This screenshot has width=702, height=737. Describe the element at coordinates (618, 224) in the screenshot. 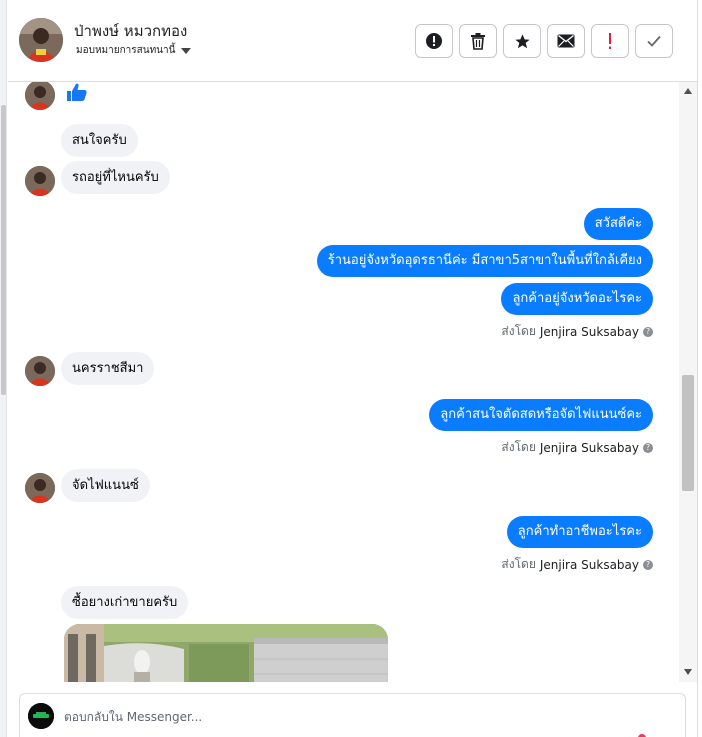

I see `outgoing-message-bubble: สวัสดีค่ะ` at that location.